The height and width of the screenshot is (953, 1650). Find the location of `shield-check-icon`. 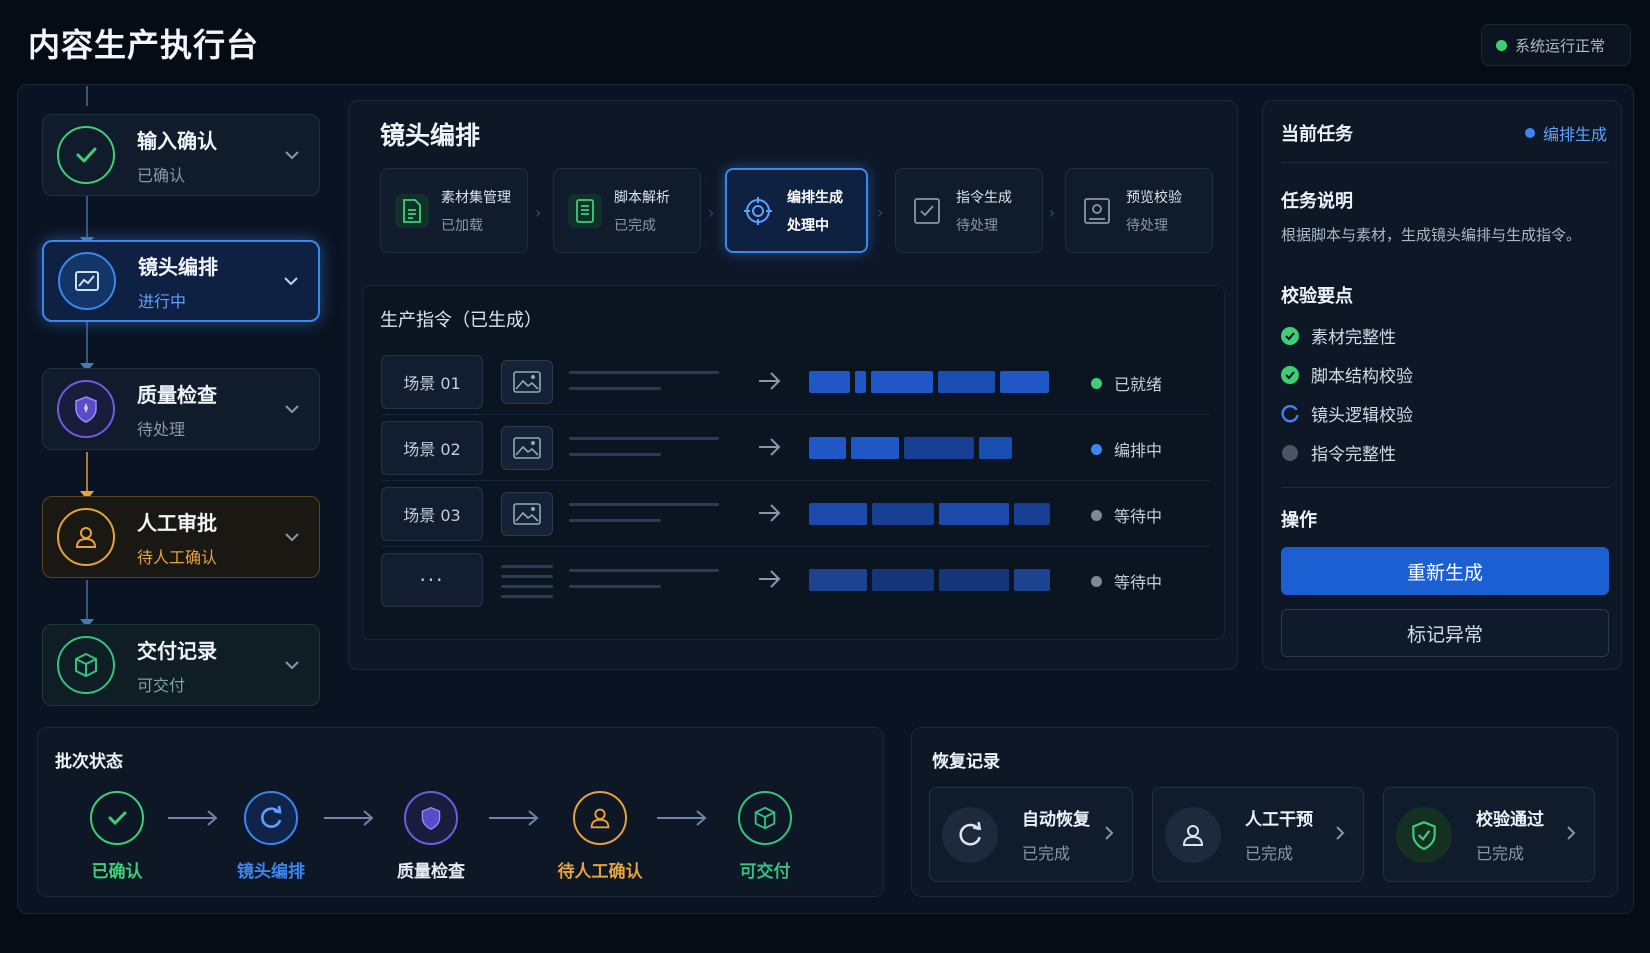

shield-check-icon is located at coordinates (1424, 834).